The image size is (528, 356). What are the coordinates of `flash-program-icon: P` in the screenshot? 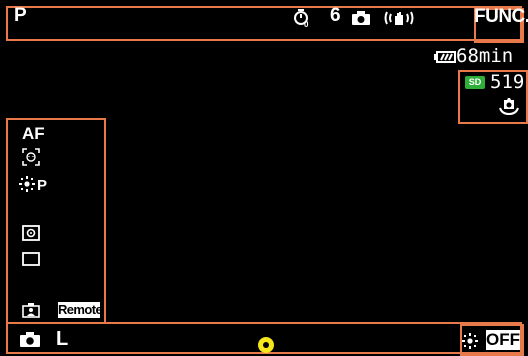 It's located at (38, 186).